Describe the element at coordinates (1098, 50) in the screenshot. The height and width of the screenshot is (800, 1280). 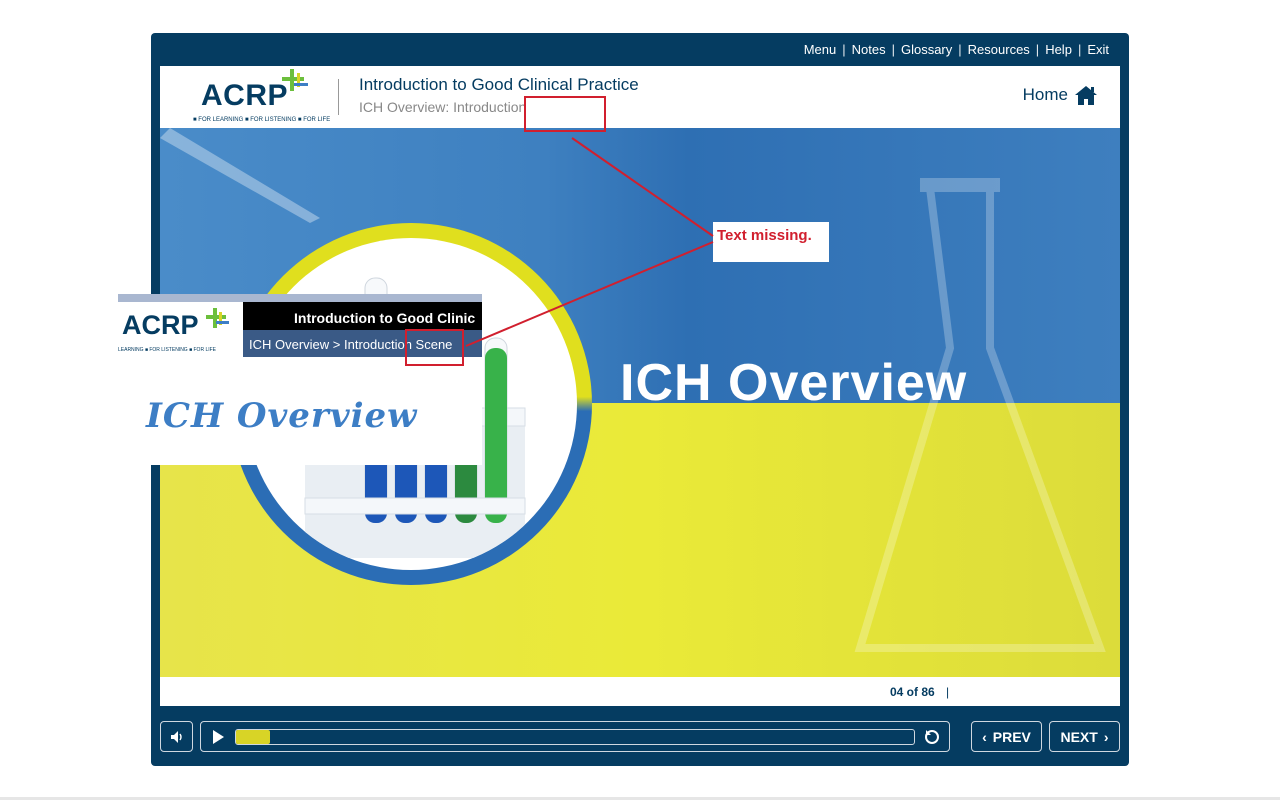
I see `exit-link: Exit` at that location.